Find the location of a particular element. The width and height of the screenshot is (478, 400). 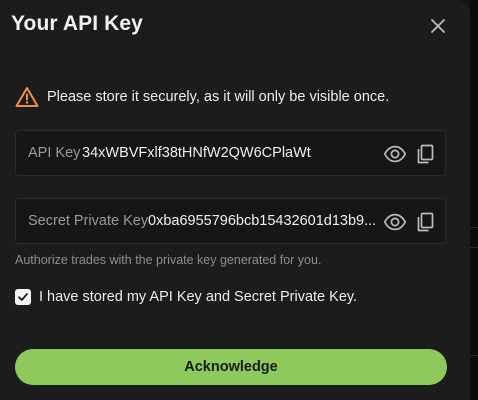

close-button is located at coordinates (438, 26).